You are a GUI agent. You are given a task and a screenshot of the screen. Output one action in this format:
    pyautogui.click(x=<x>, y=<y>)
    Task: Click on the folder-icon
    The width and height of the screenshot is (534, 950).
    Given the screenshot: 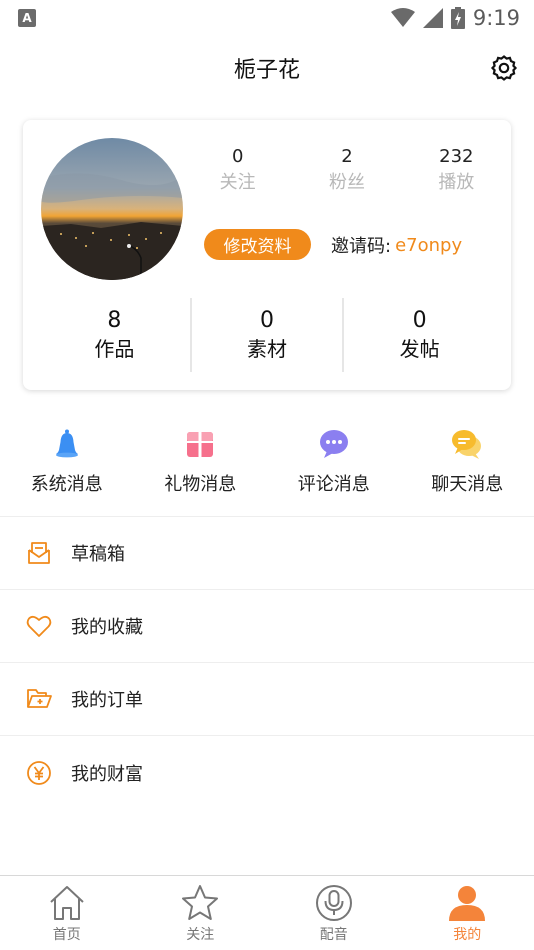 What is the action you would take?
    pyautogui.click(x=39, y=698)
    